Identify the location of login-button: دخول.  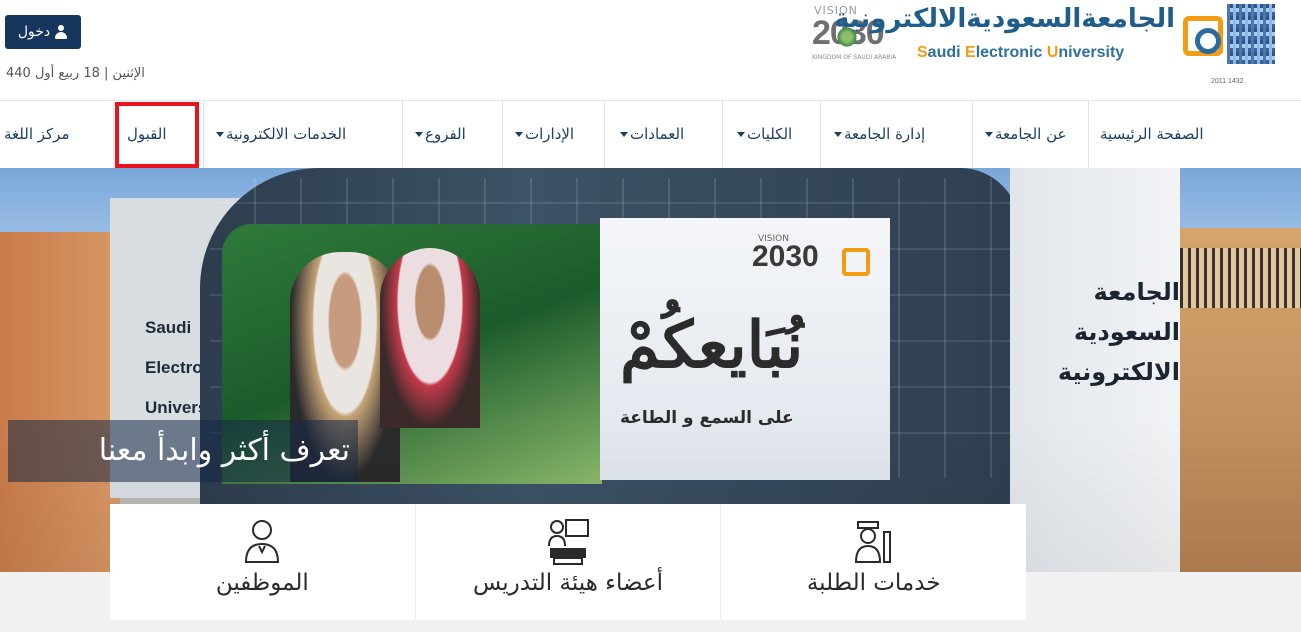
(43, 32).